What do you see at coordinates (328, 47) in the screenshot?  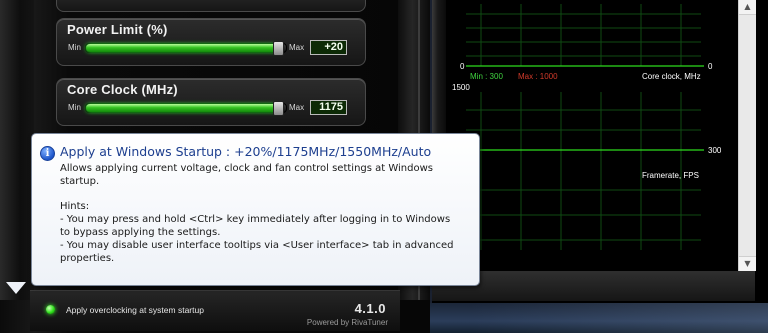 I see `power-limit-value: +20` at bounding box center [328, 47].